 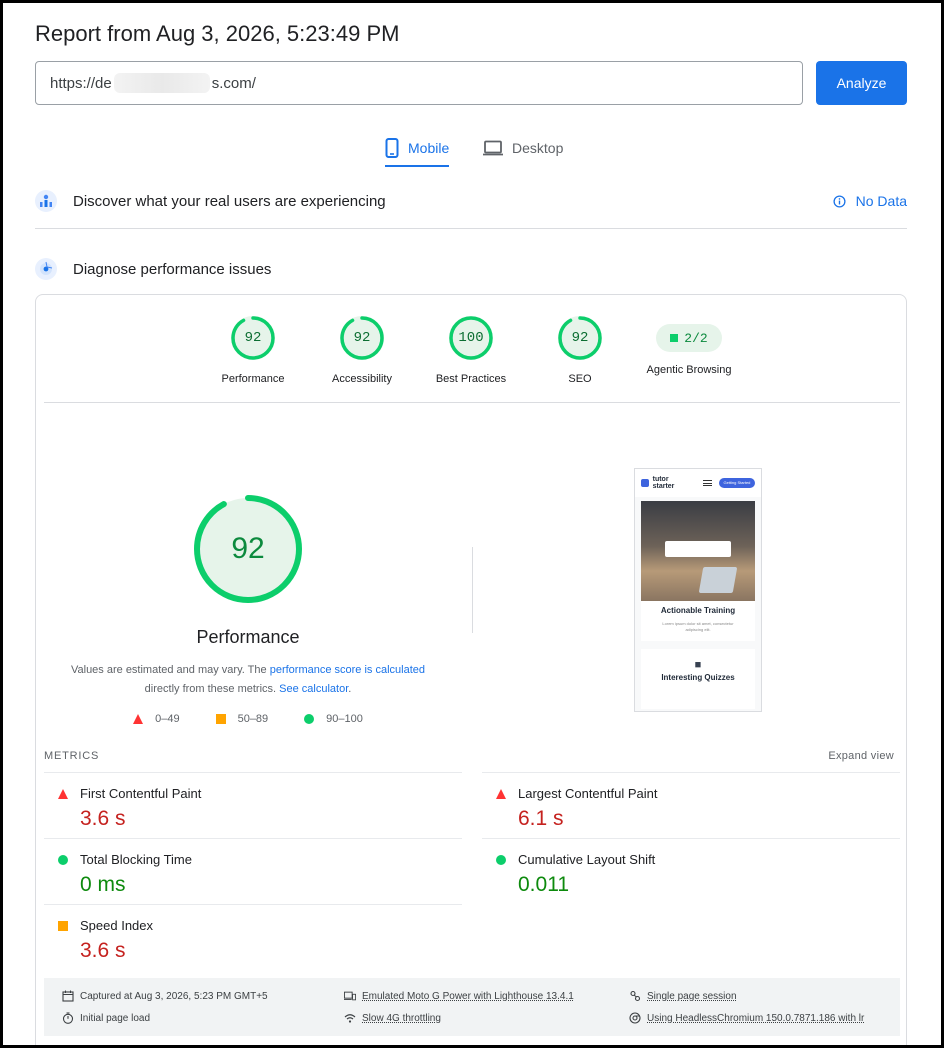 What do you see at coordinates (707, 483) in the screenshot?
I see `menu-icon` at bounding box center [707, 483].